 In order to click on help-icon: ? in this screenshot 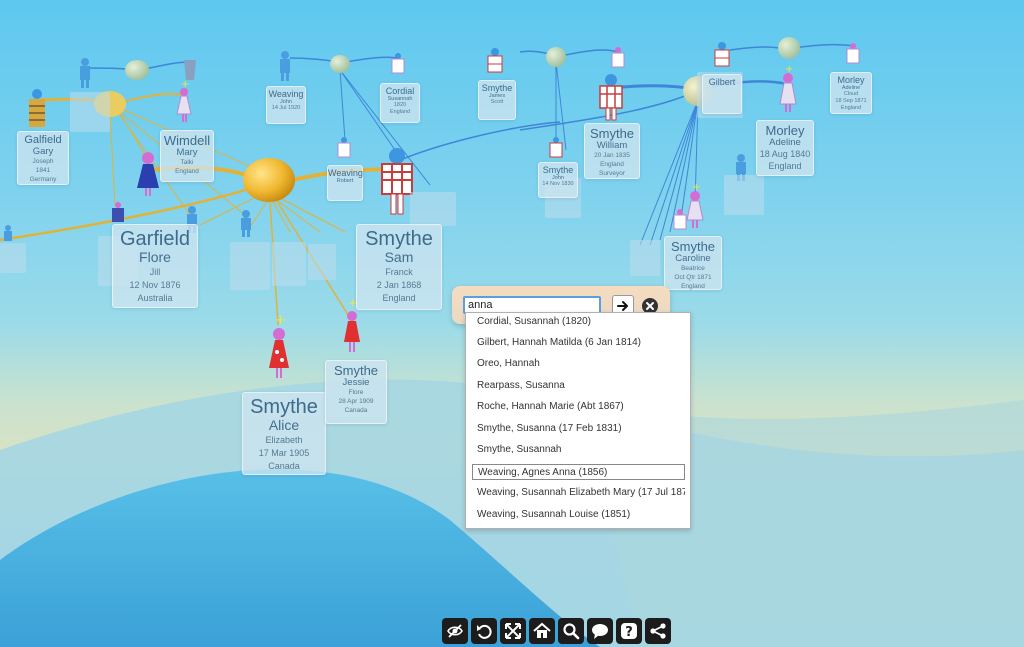, I will do `click(629, 631)`.